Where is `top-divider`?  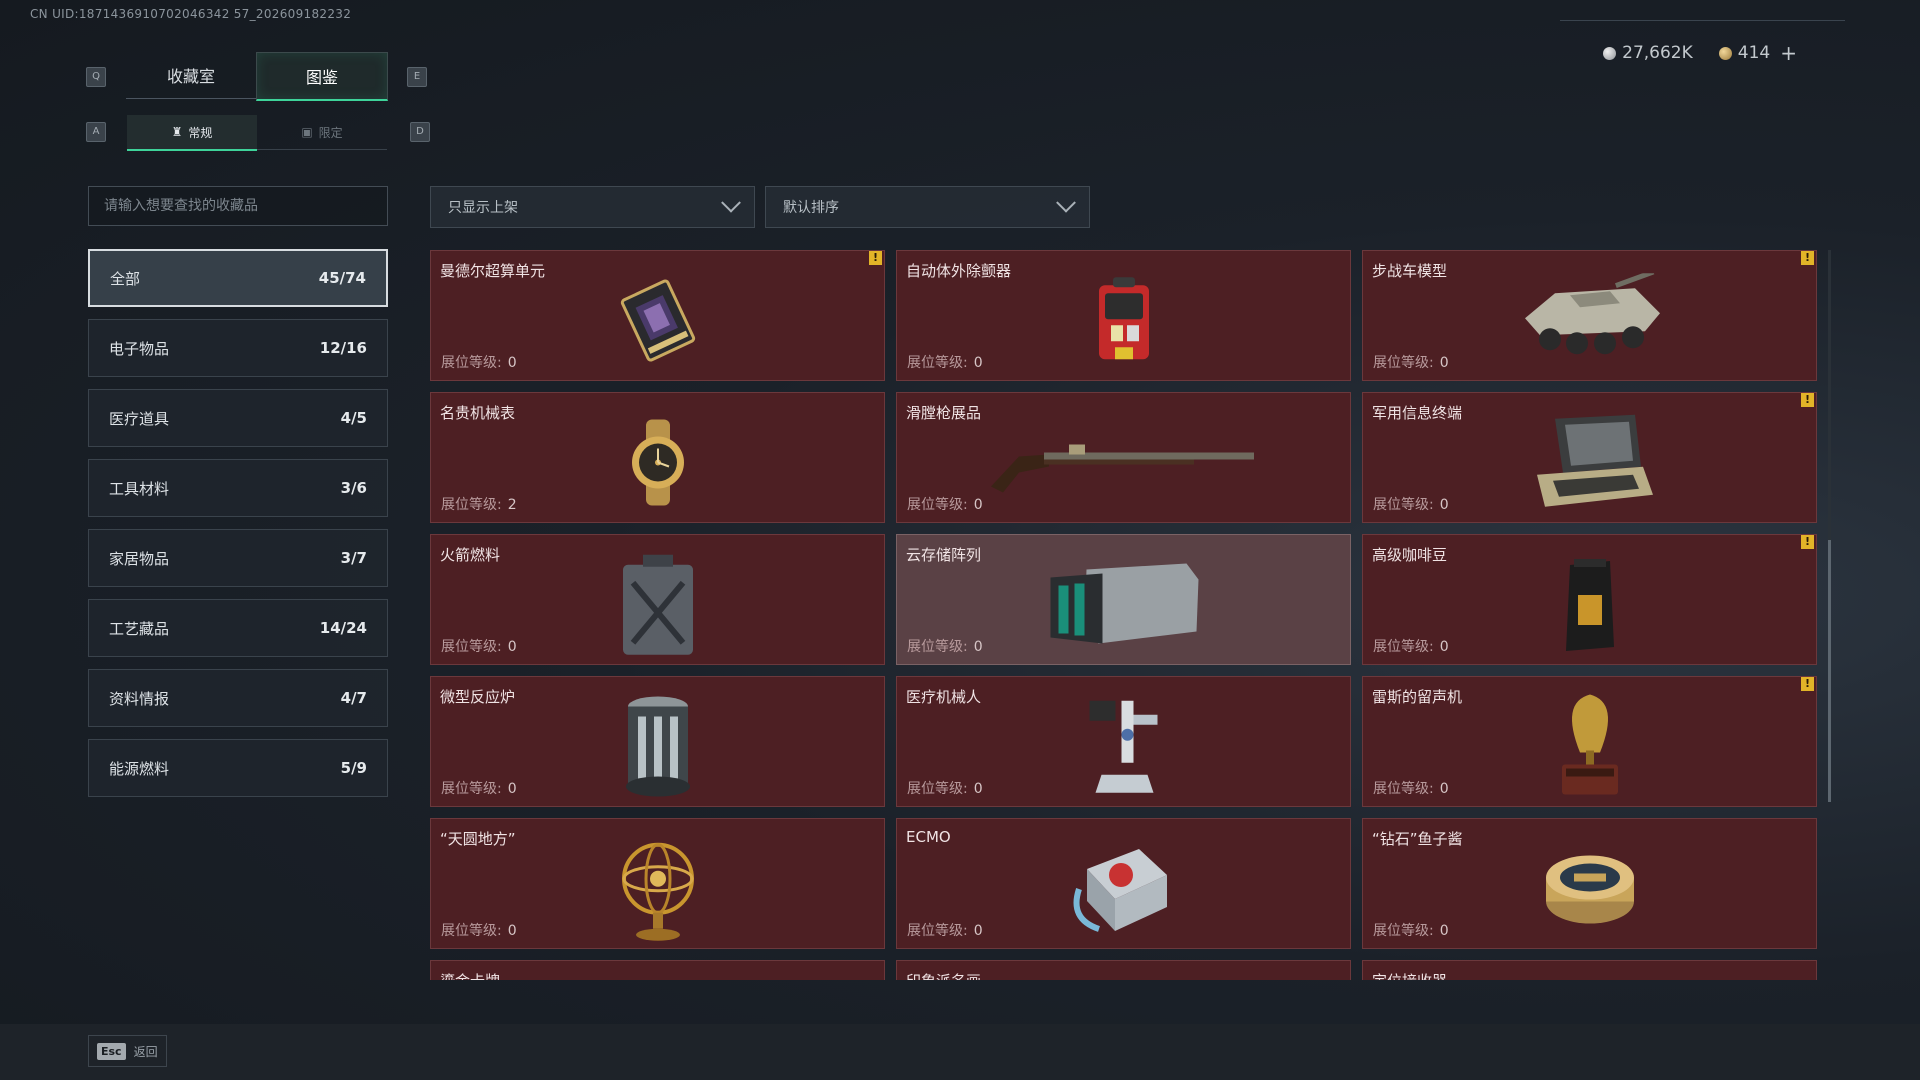 top-divider is located at coordinates (1702, 20).